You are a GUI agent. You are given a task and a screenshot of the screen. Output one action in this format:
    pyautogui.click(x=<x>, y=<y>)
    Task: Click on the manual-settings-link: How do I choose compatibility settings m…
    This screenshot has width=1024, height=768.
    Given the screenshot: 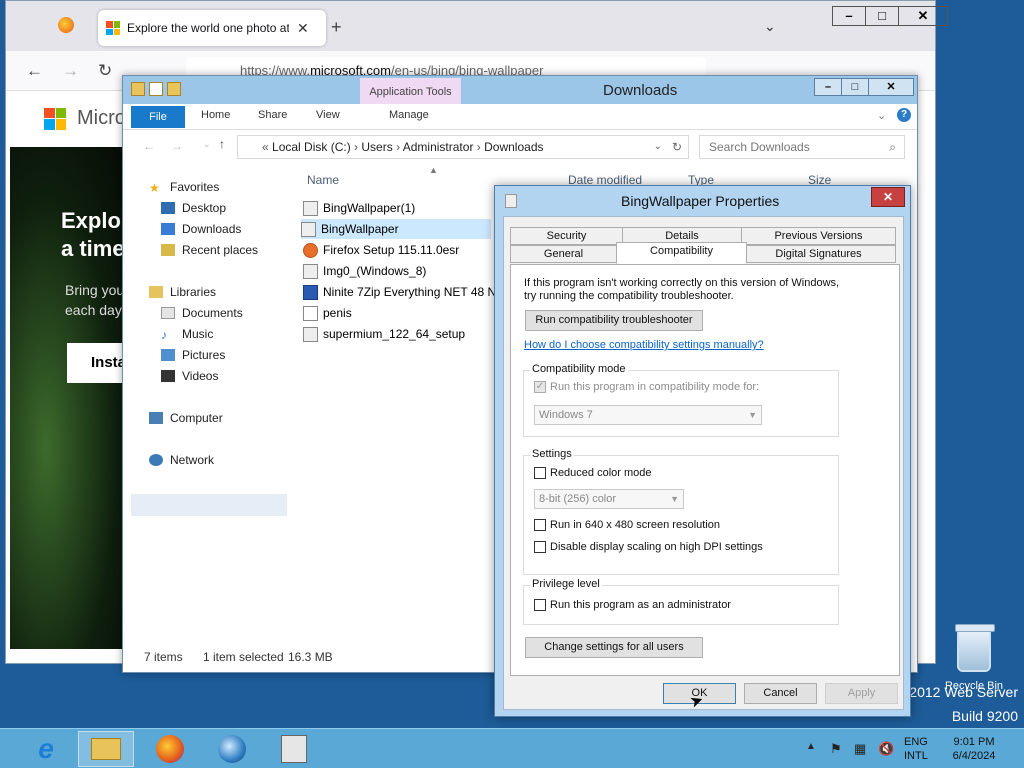 What is the action you would take?
    pyautogui.click(x=644, y=345)
    